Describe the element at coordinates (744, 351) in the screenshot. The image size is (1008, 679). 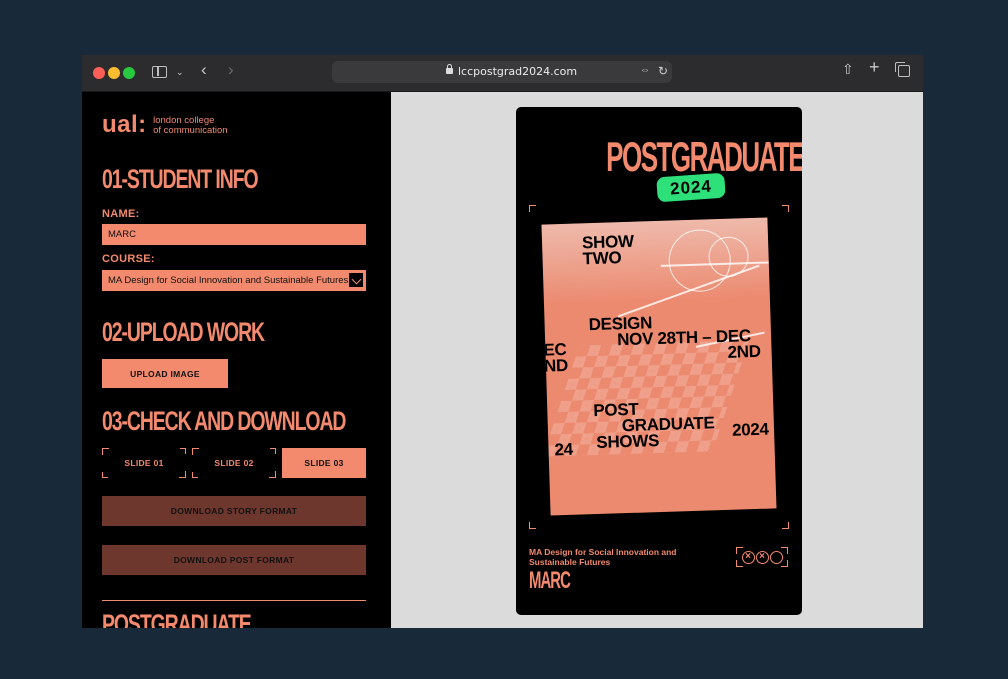
I see `artwork-dates-right: 2ND` at that location.